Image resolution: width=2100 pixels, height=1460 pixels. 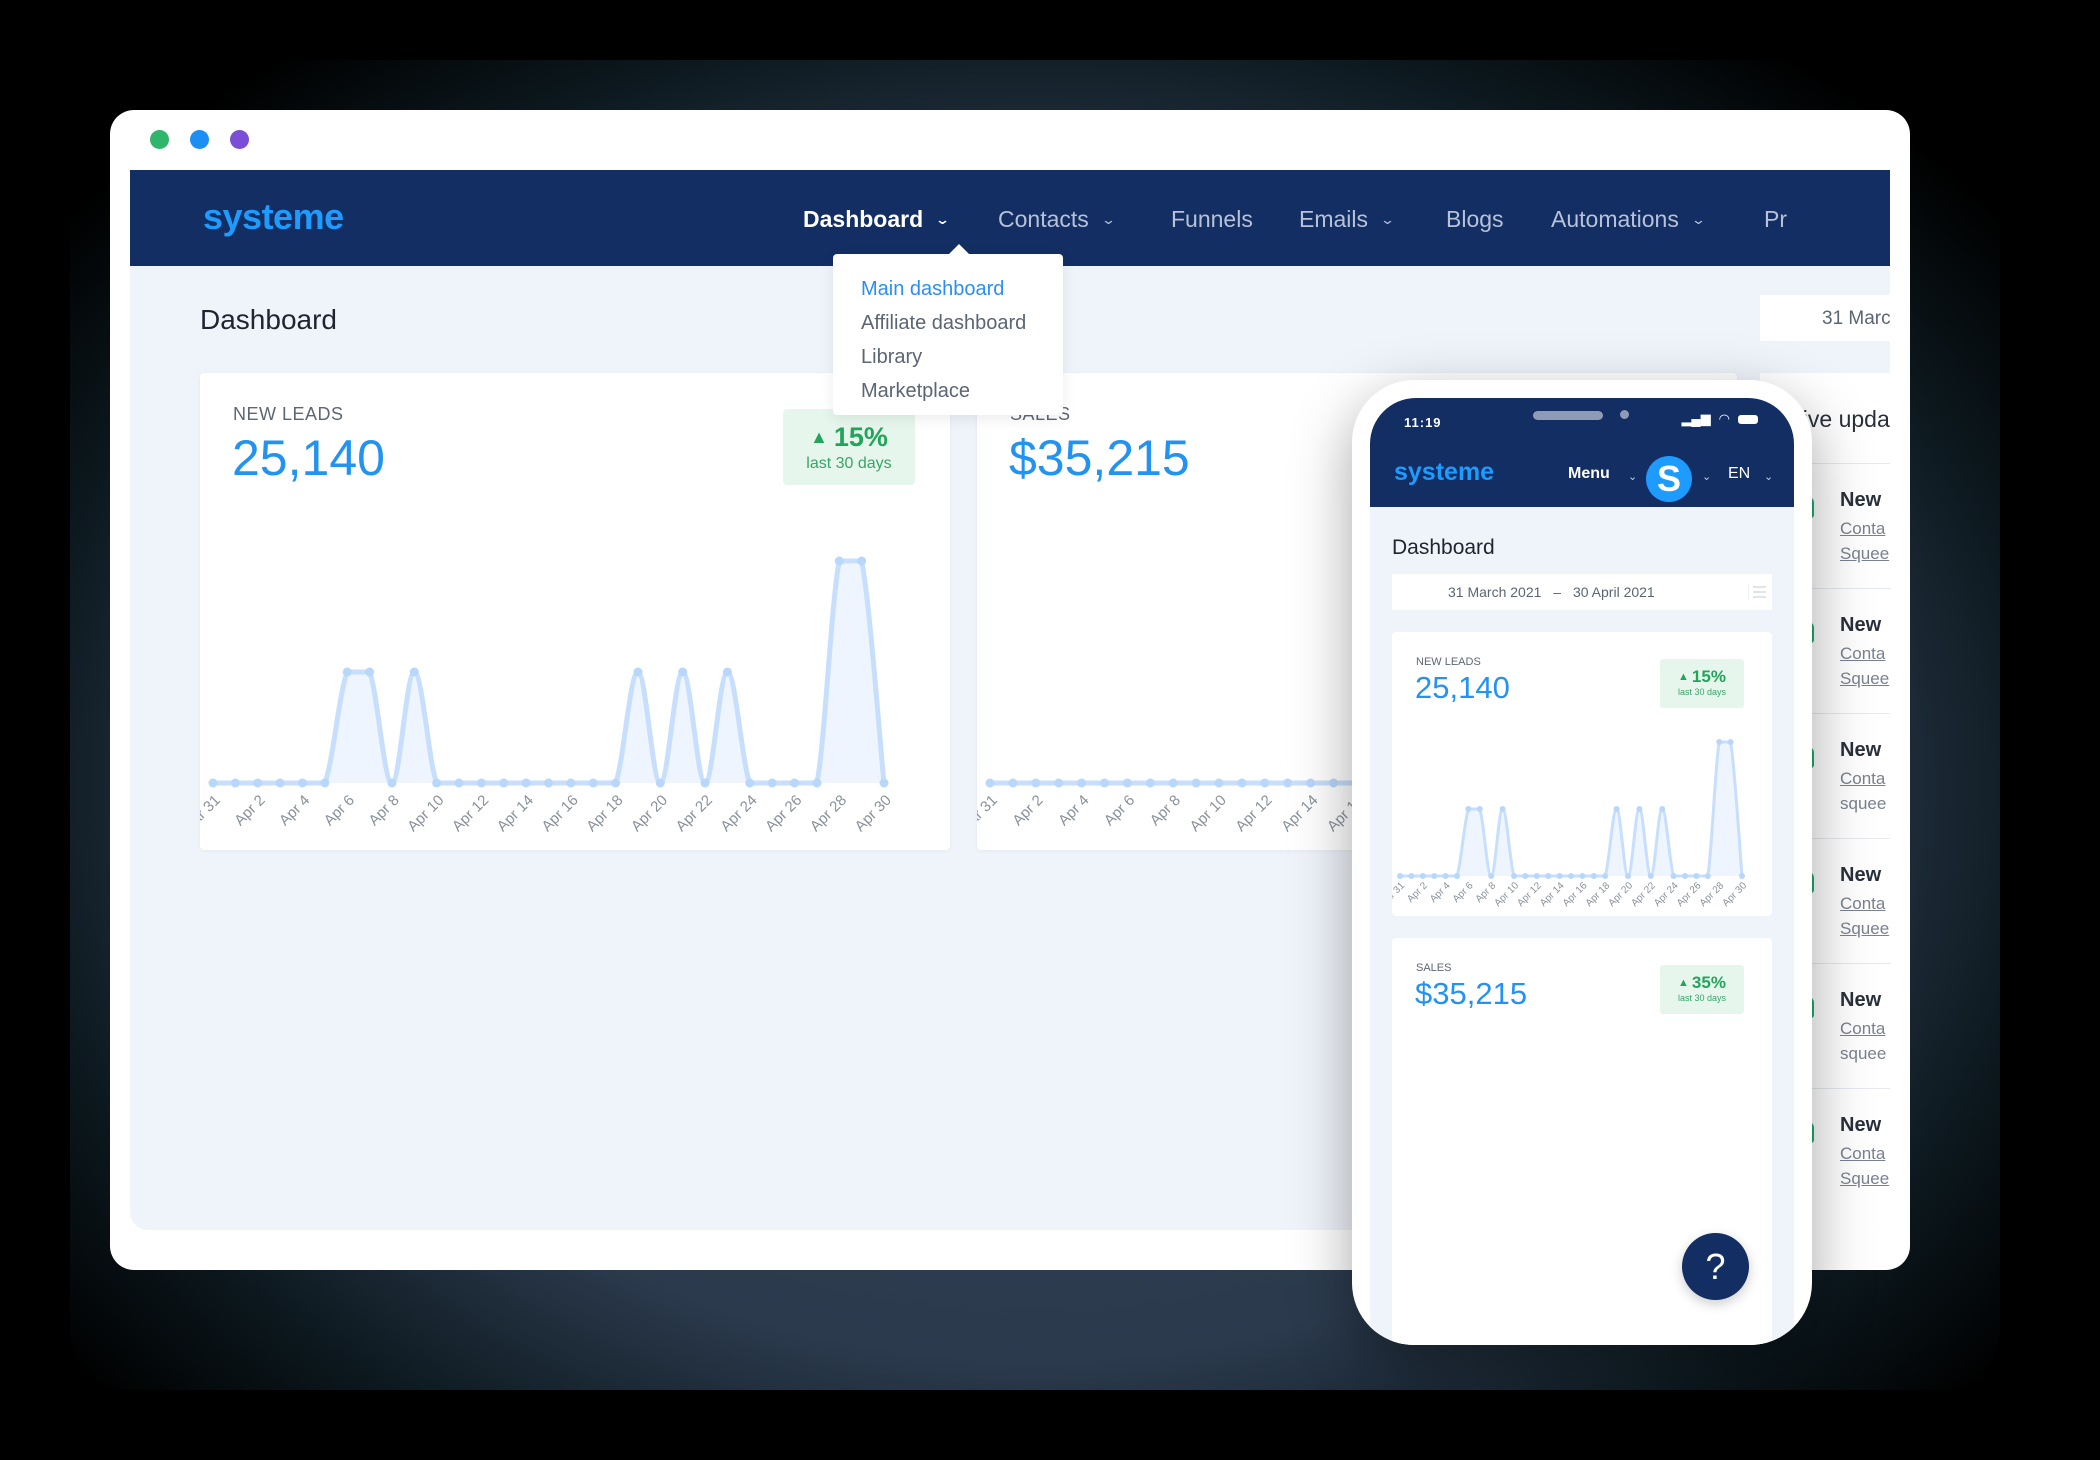 I want to click on dropdown-item-affiliate-dashboard: Affiliate dashboard, so click(x=962, y=323).